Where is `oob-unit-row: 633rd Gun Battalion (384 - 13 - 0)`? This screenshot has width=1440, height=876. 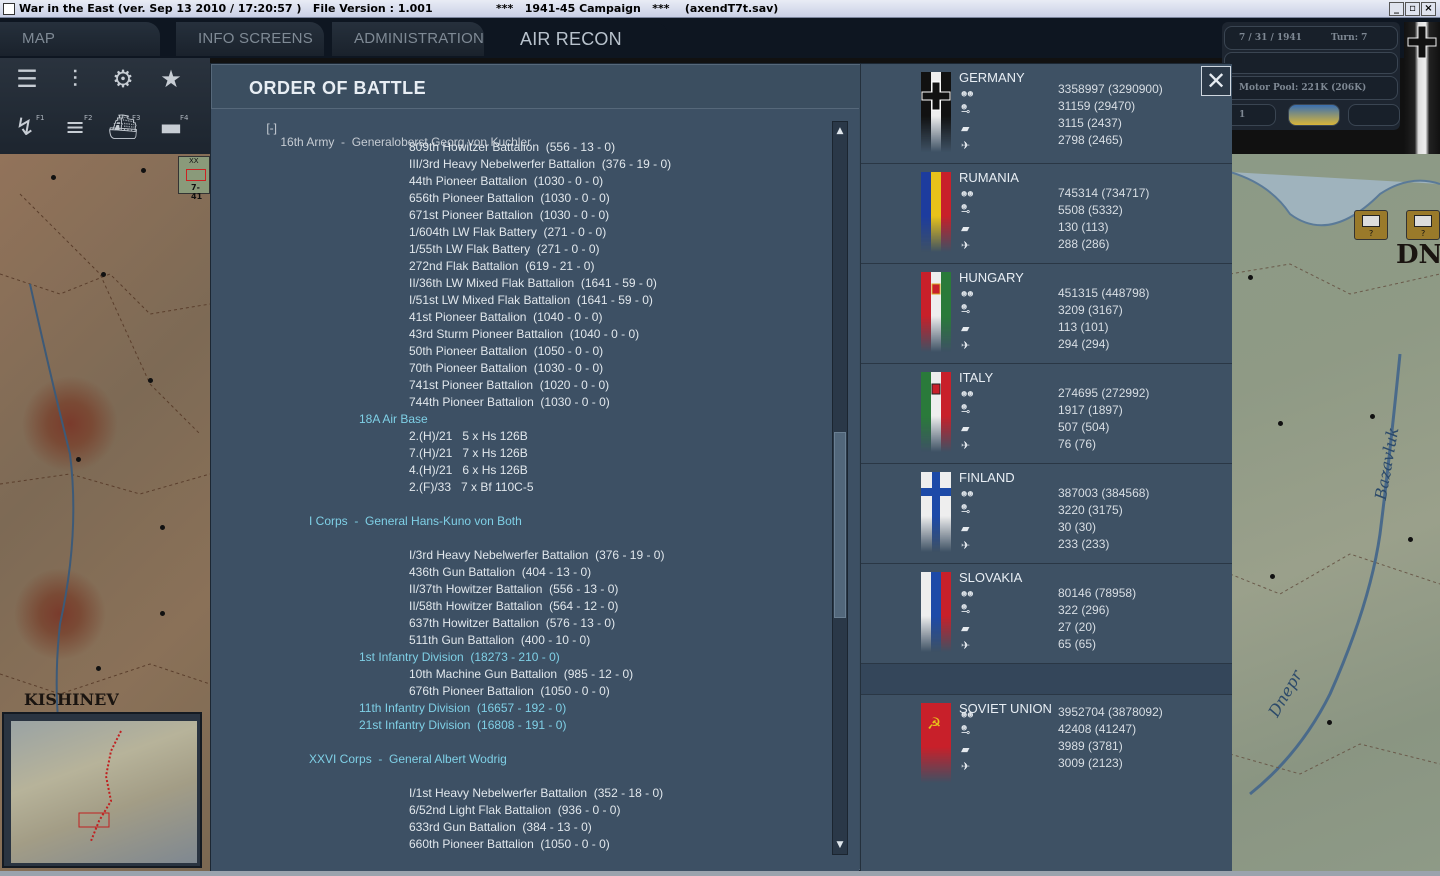
oob-unit-row: 633rd Gun Battalion (384 - 13 - 0) is located at coordinates (500, 828).